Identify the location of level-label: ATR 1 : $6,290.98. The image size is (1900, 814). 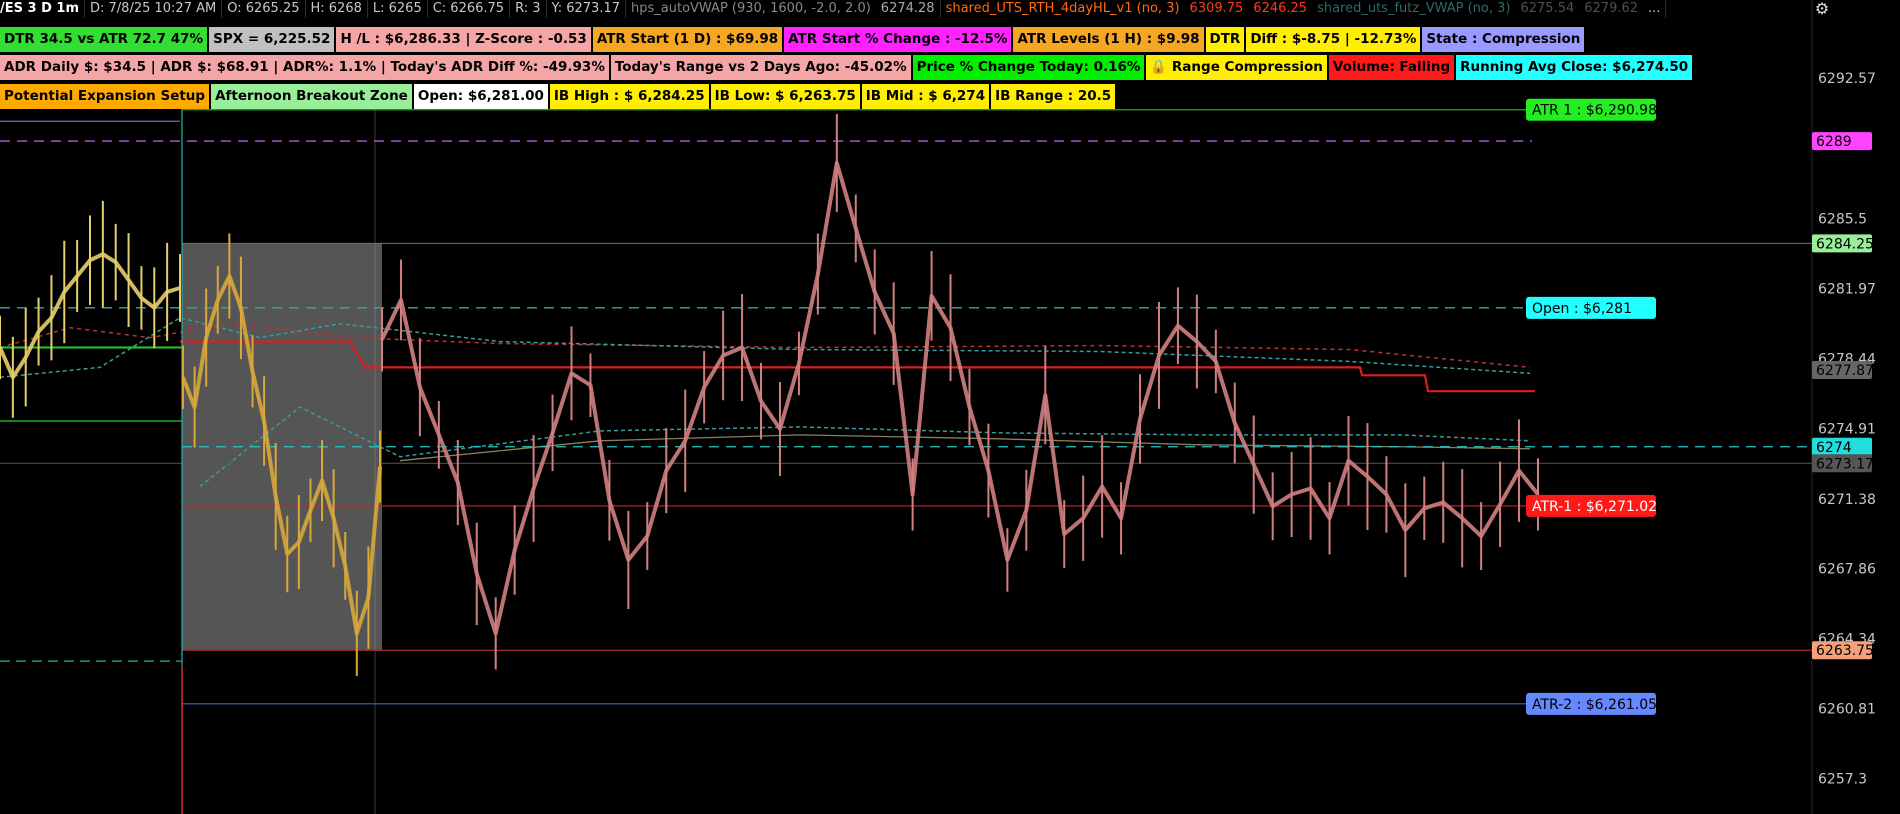
(1591, 109).